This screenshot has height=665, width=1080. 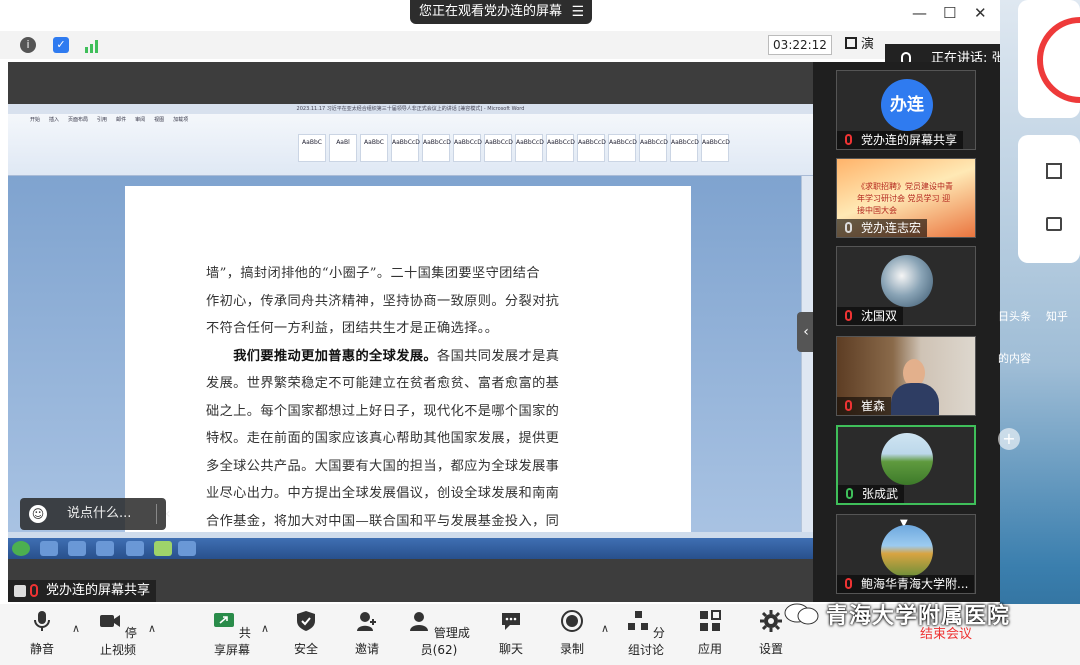 I want to click on participant-tile: 《求职招聘》党员建设中青年学习研讨会 党员学习 迎接中国大会 党办连志宏, so click(x=906, y=198).